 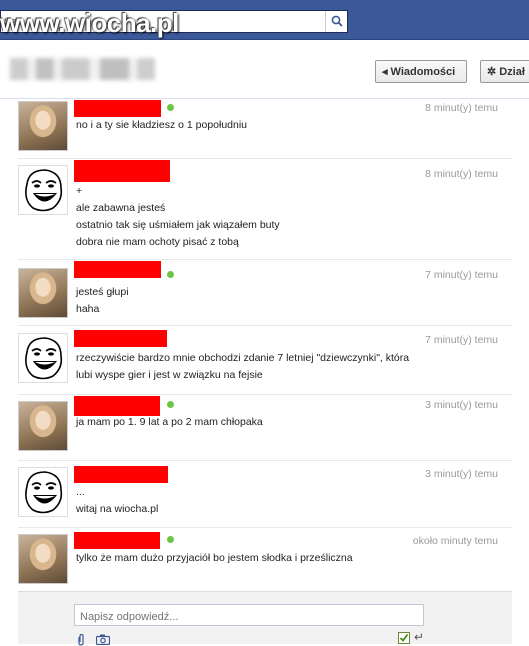 I want to click on top-bar: www.wiocha.pl, so click(x=264, y=20).